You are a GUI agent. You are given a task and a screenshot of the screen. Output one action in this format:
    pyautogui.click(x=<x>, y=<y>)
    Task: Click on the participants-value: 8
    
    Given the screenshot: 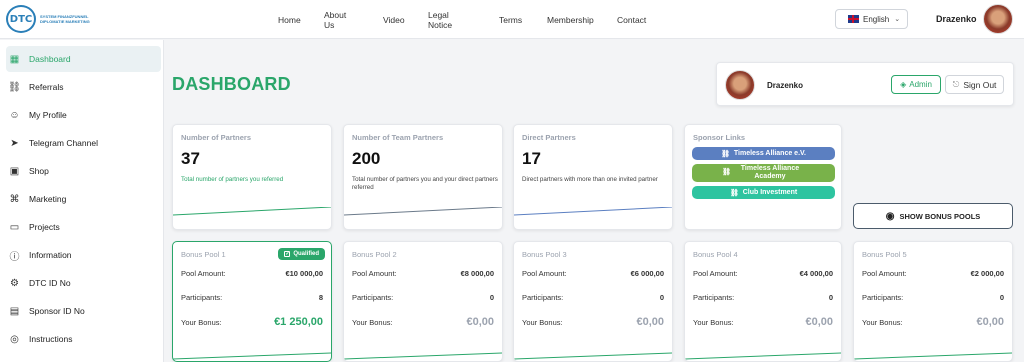 What is the action you would take?
    pyautogui.click(x=320, y=297)
    